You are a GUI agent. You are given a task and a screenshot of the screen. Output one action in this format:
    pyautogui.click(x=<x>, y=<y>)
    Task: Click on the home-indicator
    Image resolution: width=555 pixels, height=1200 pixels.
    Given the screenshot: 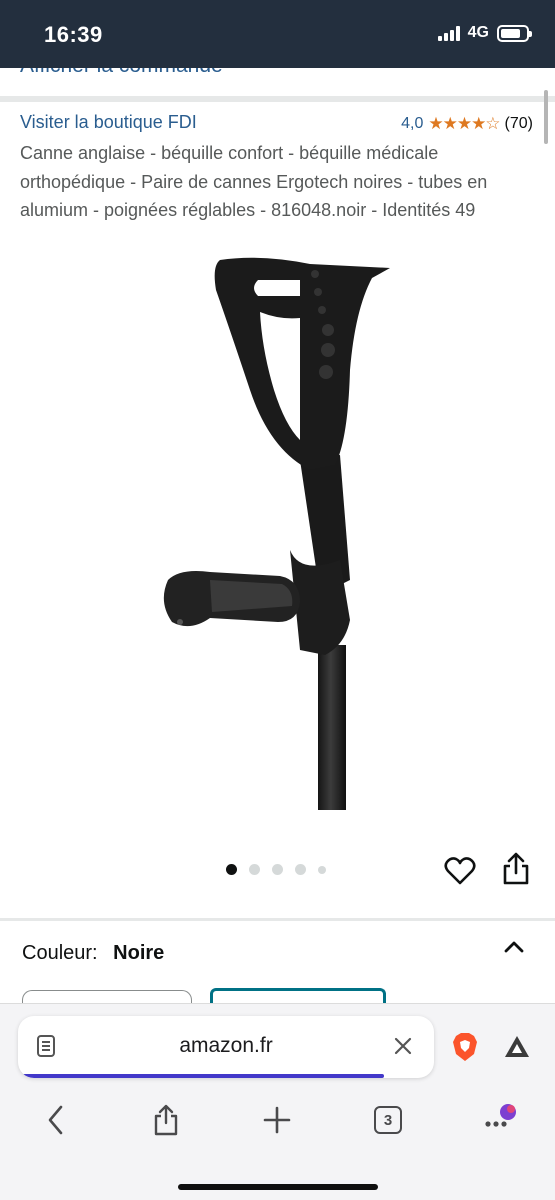 What is the action you would take?
    pyautogui.click(x=278, y=1187)
    